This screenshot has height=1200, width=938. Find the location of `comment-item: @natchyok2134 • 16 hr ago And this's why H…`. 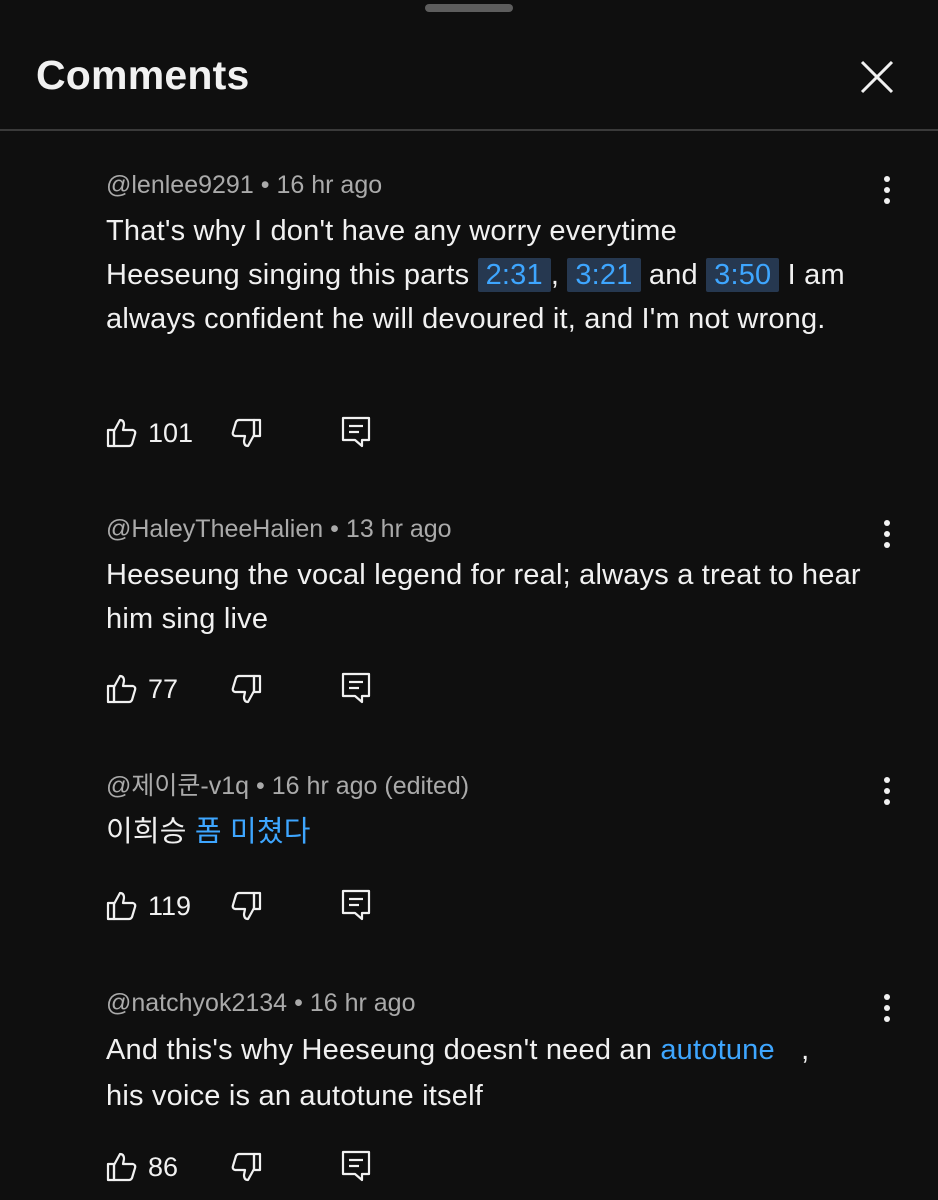

comment-item: @natchyok2134 • 16 hr ago And this's why H… is located at coordinates (501, 1053).